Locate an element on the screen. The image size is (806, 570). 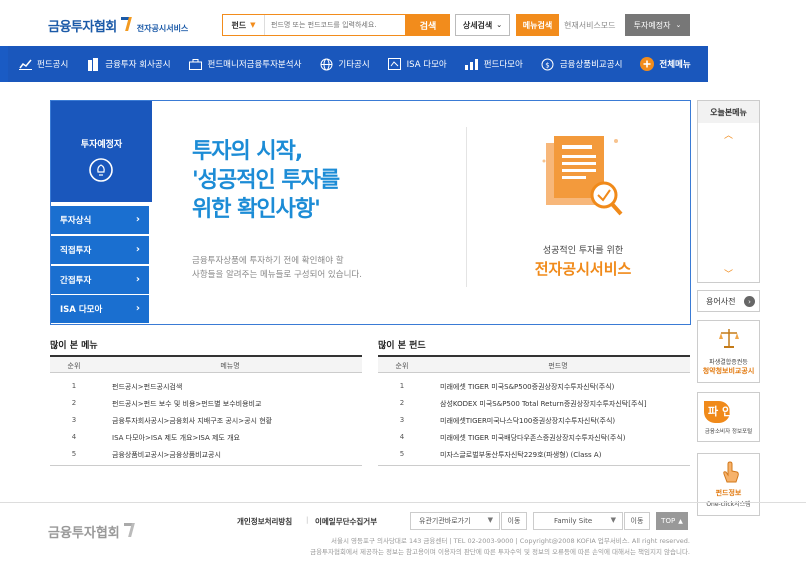
kofia-logo: 금융투자협회 전자공시서비스 is located at coordinates (118, 25).